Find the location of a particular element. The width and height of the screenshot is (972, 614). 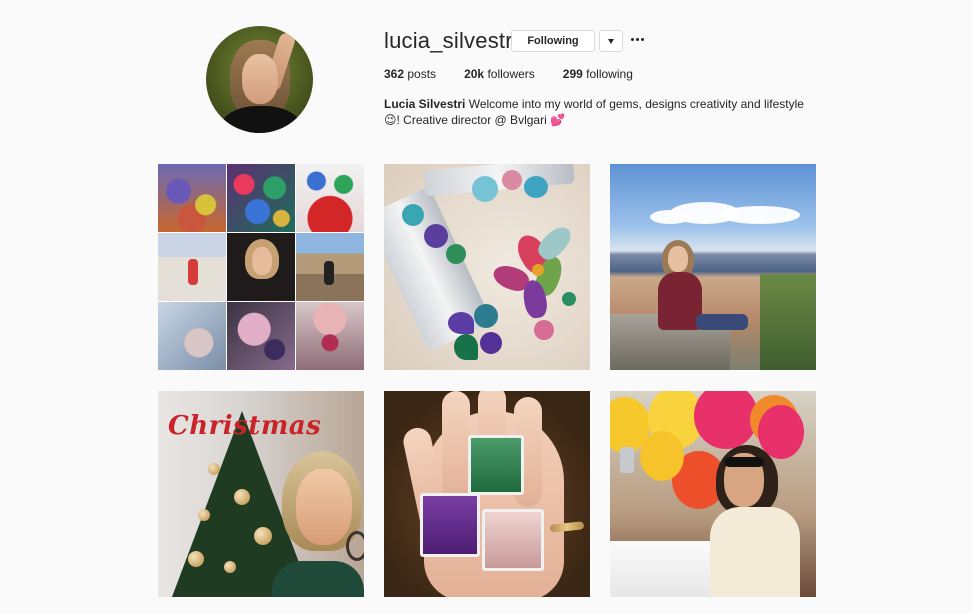

christmas-caption: Christmas is located at coordinates (245, 426).